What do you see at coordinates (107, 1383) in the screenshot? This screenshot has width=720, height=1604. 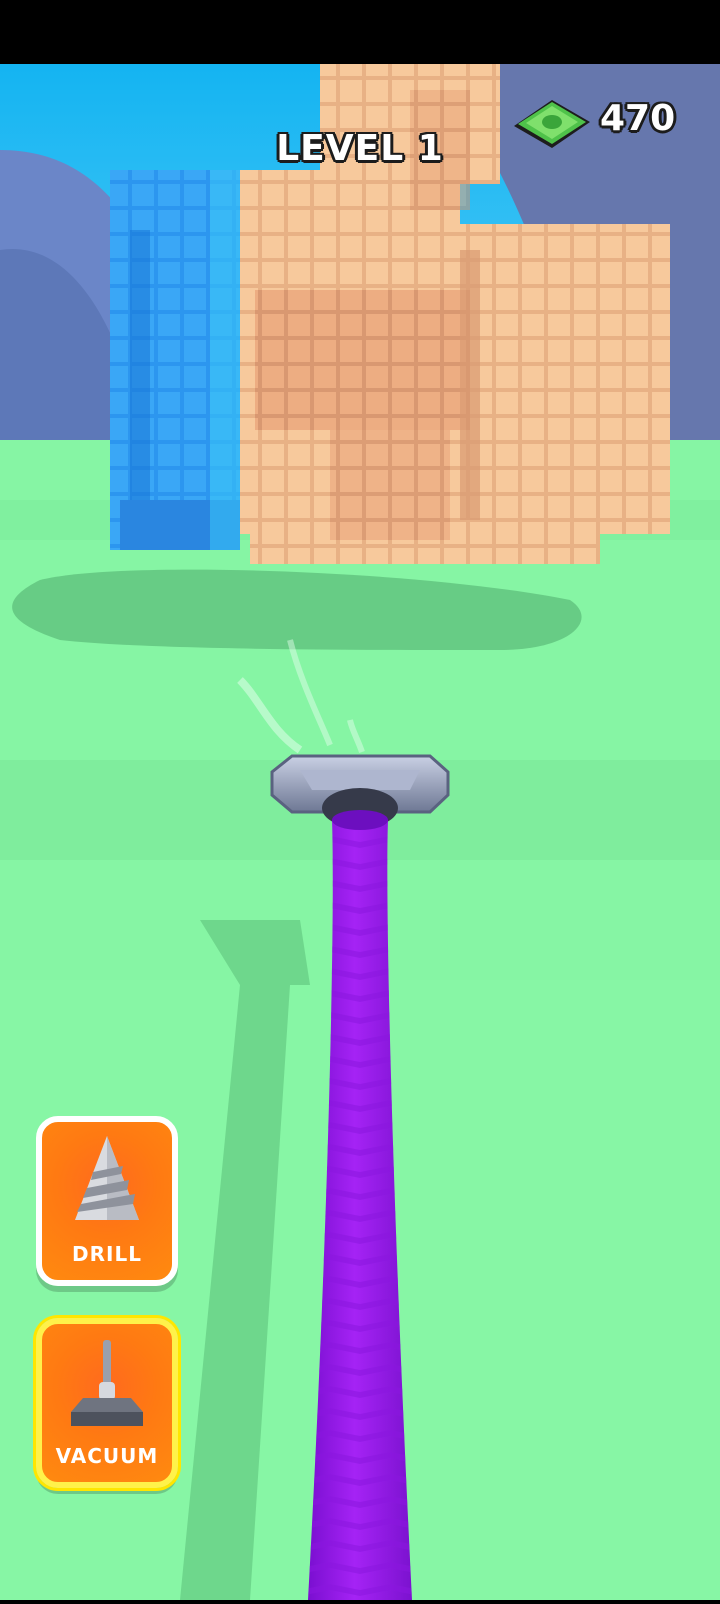 I see `vacuum-icon` at bounding box center [107, 1383].